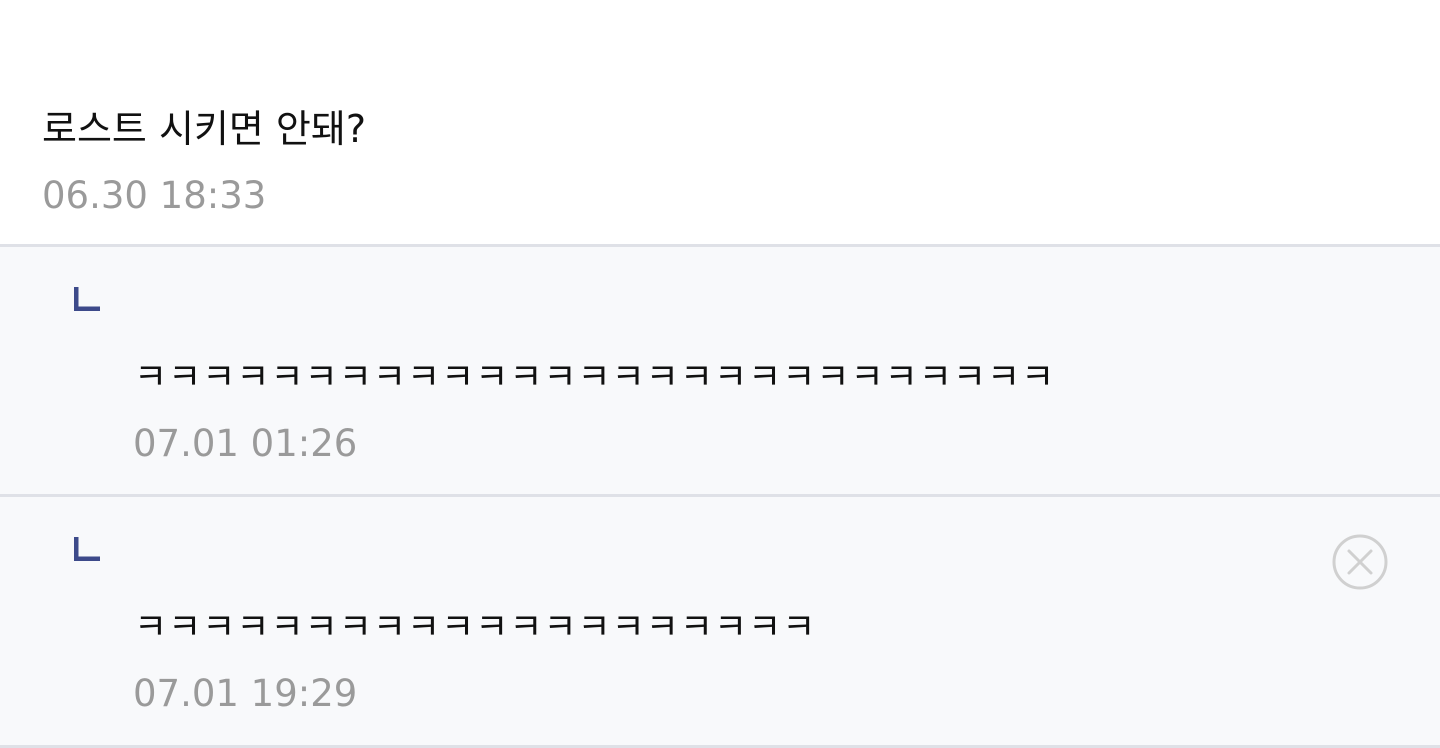  What do you see at coordinates (154, 195) in the screenshot?
I see `comment-timestamp: 06.30 18:33` at bounding box center [154, 195].